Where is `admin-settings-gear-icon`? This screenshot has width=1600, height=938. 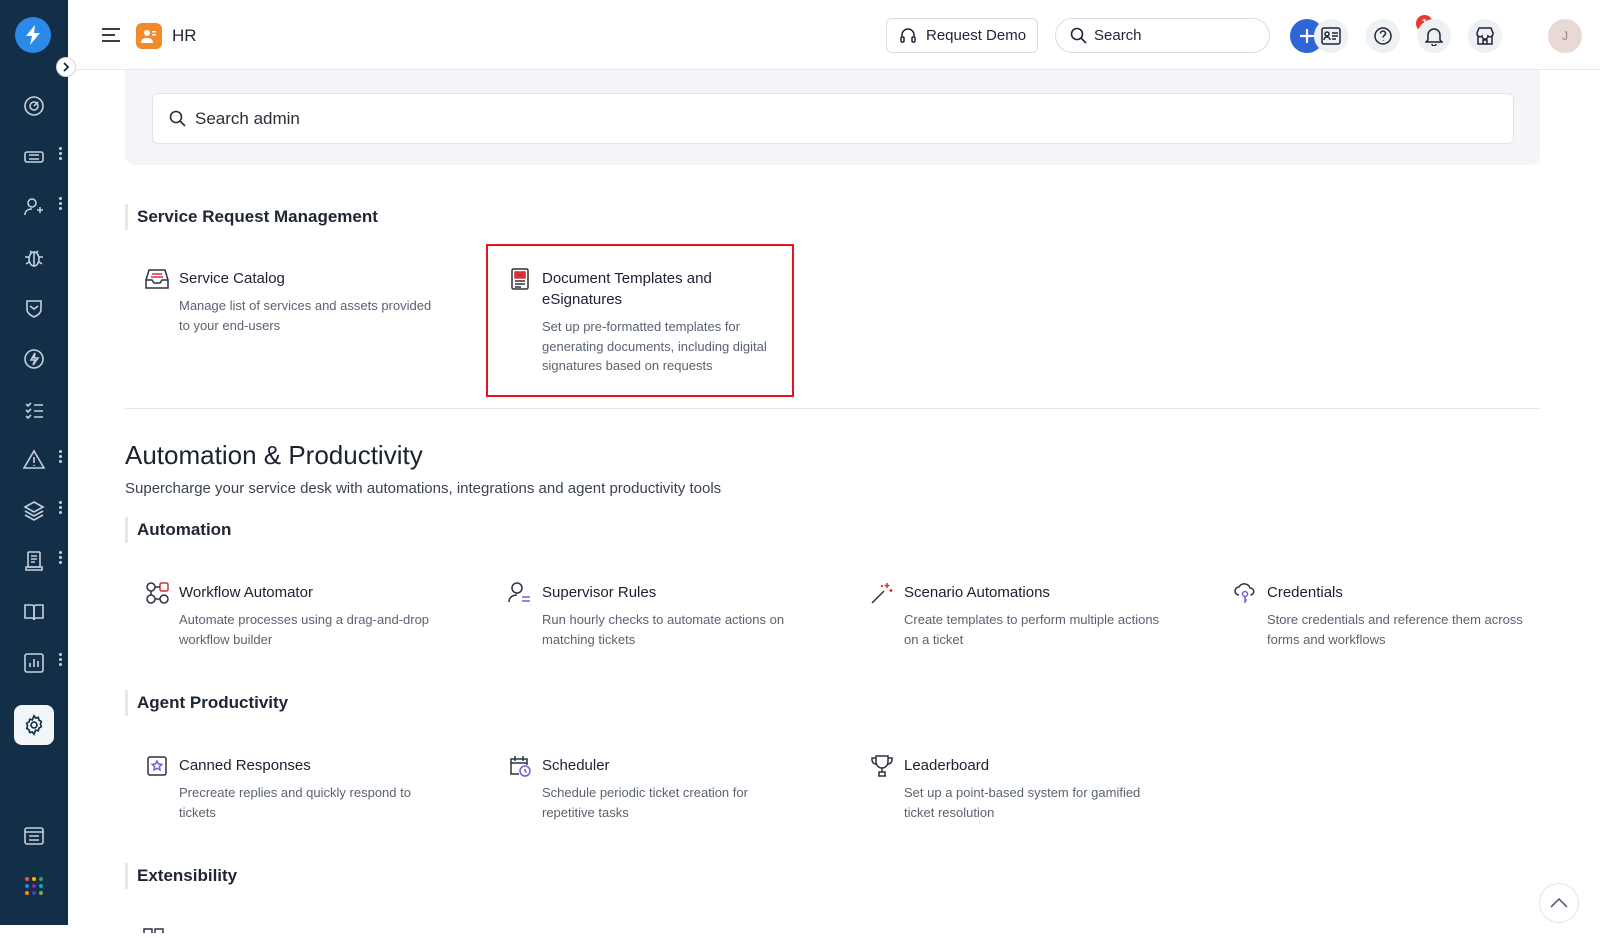
admin-settings-gear-icon is located at coordinates (34, 725).